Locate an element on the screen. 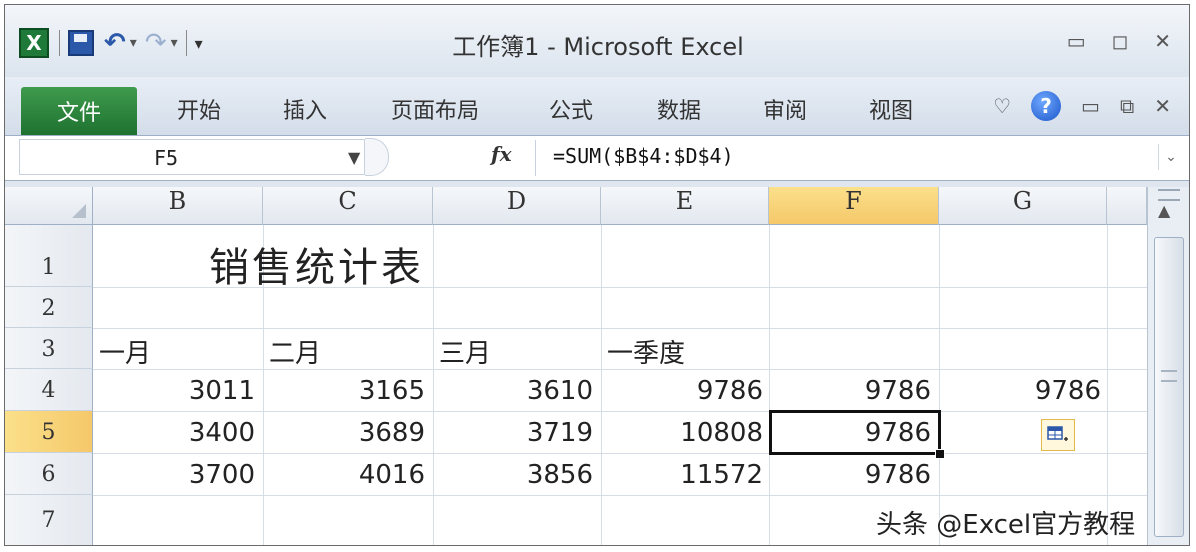  name-box-dropdown-icon: ▼ is located at coordinates (354, 157).